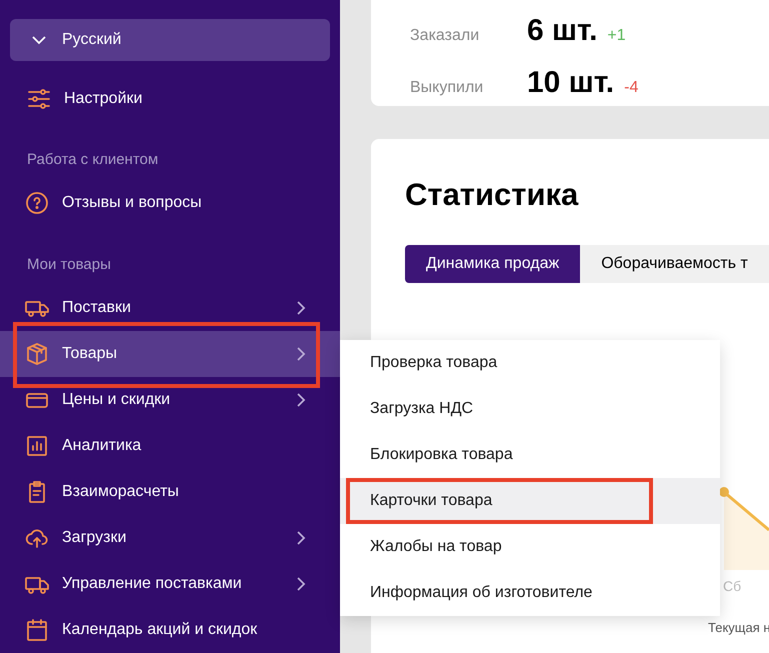 The width and height of the screenshot is (769, 653). What do you see at coordinates (39, 40) in the screenshot?
I see `chevron-down-icon` at bounding box center [39, 40].